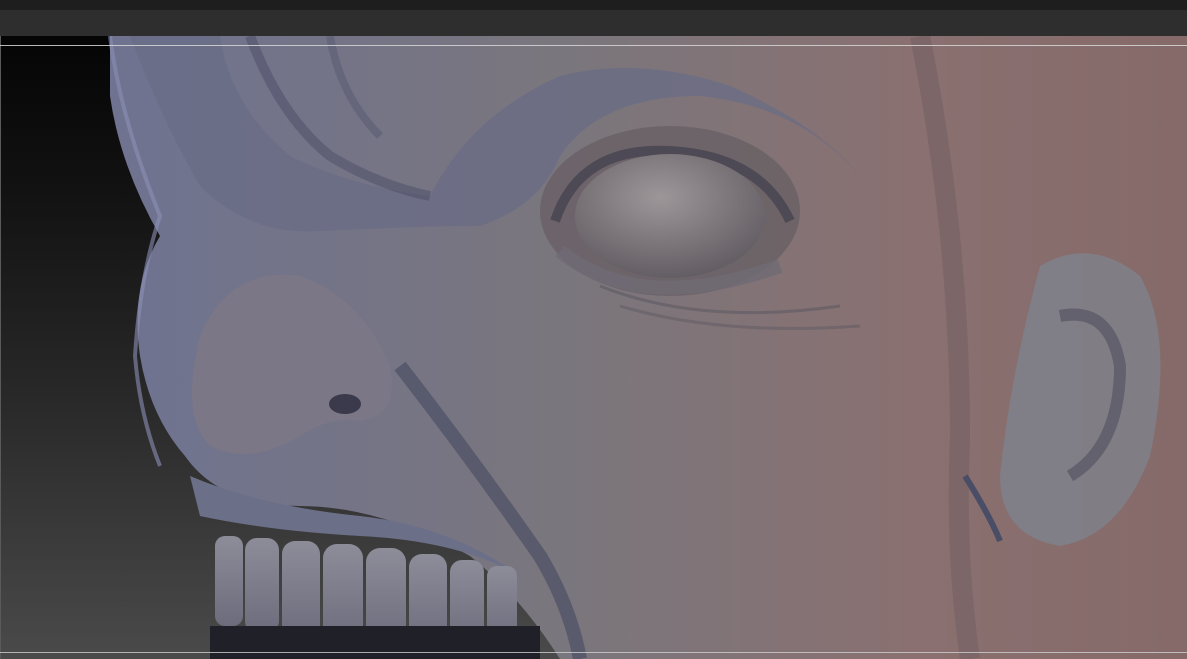 The image size is (1187, 659). I want to click on viewport-guide-bottom, so click(593, 652).